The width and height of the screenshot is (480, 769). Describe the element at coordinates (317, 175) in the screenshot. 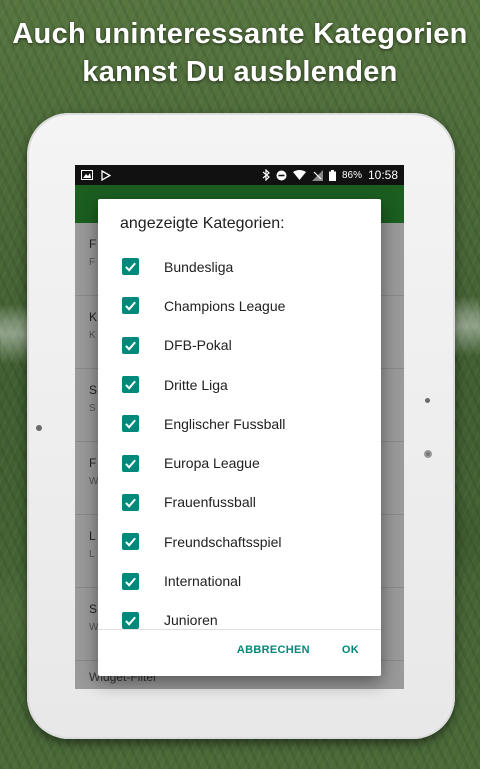

I see `signal-icon` at that location.